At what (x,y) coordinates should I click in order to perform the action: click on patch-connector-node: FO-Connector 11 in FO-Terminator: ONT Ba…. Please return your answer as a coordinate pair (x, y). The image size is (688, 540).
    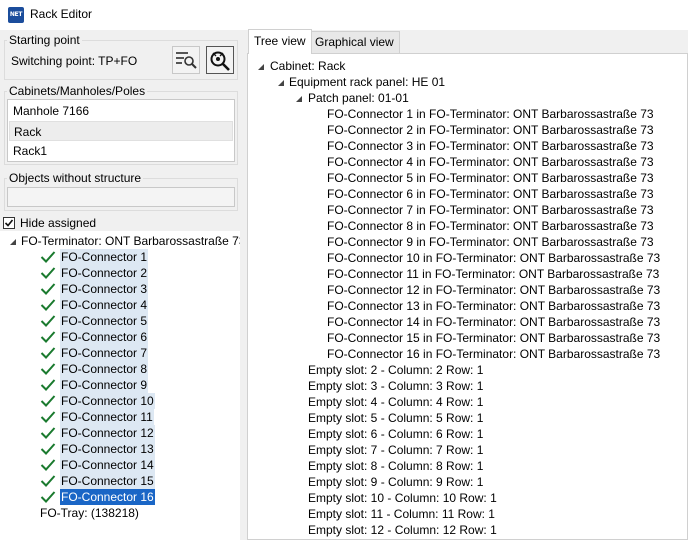
    Looking at the image, I should click on (493, 274).